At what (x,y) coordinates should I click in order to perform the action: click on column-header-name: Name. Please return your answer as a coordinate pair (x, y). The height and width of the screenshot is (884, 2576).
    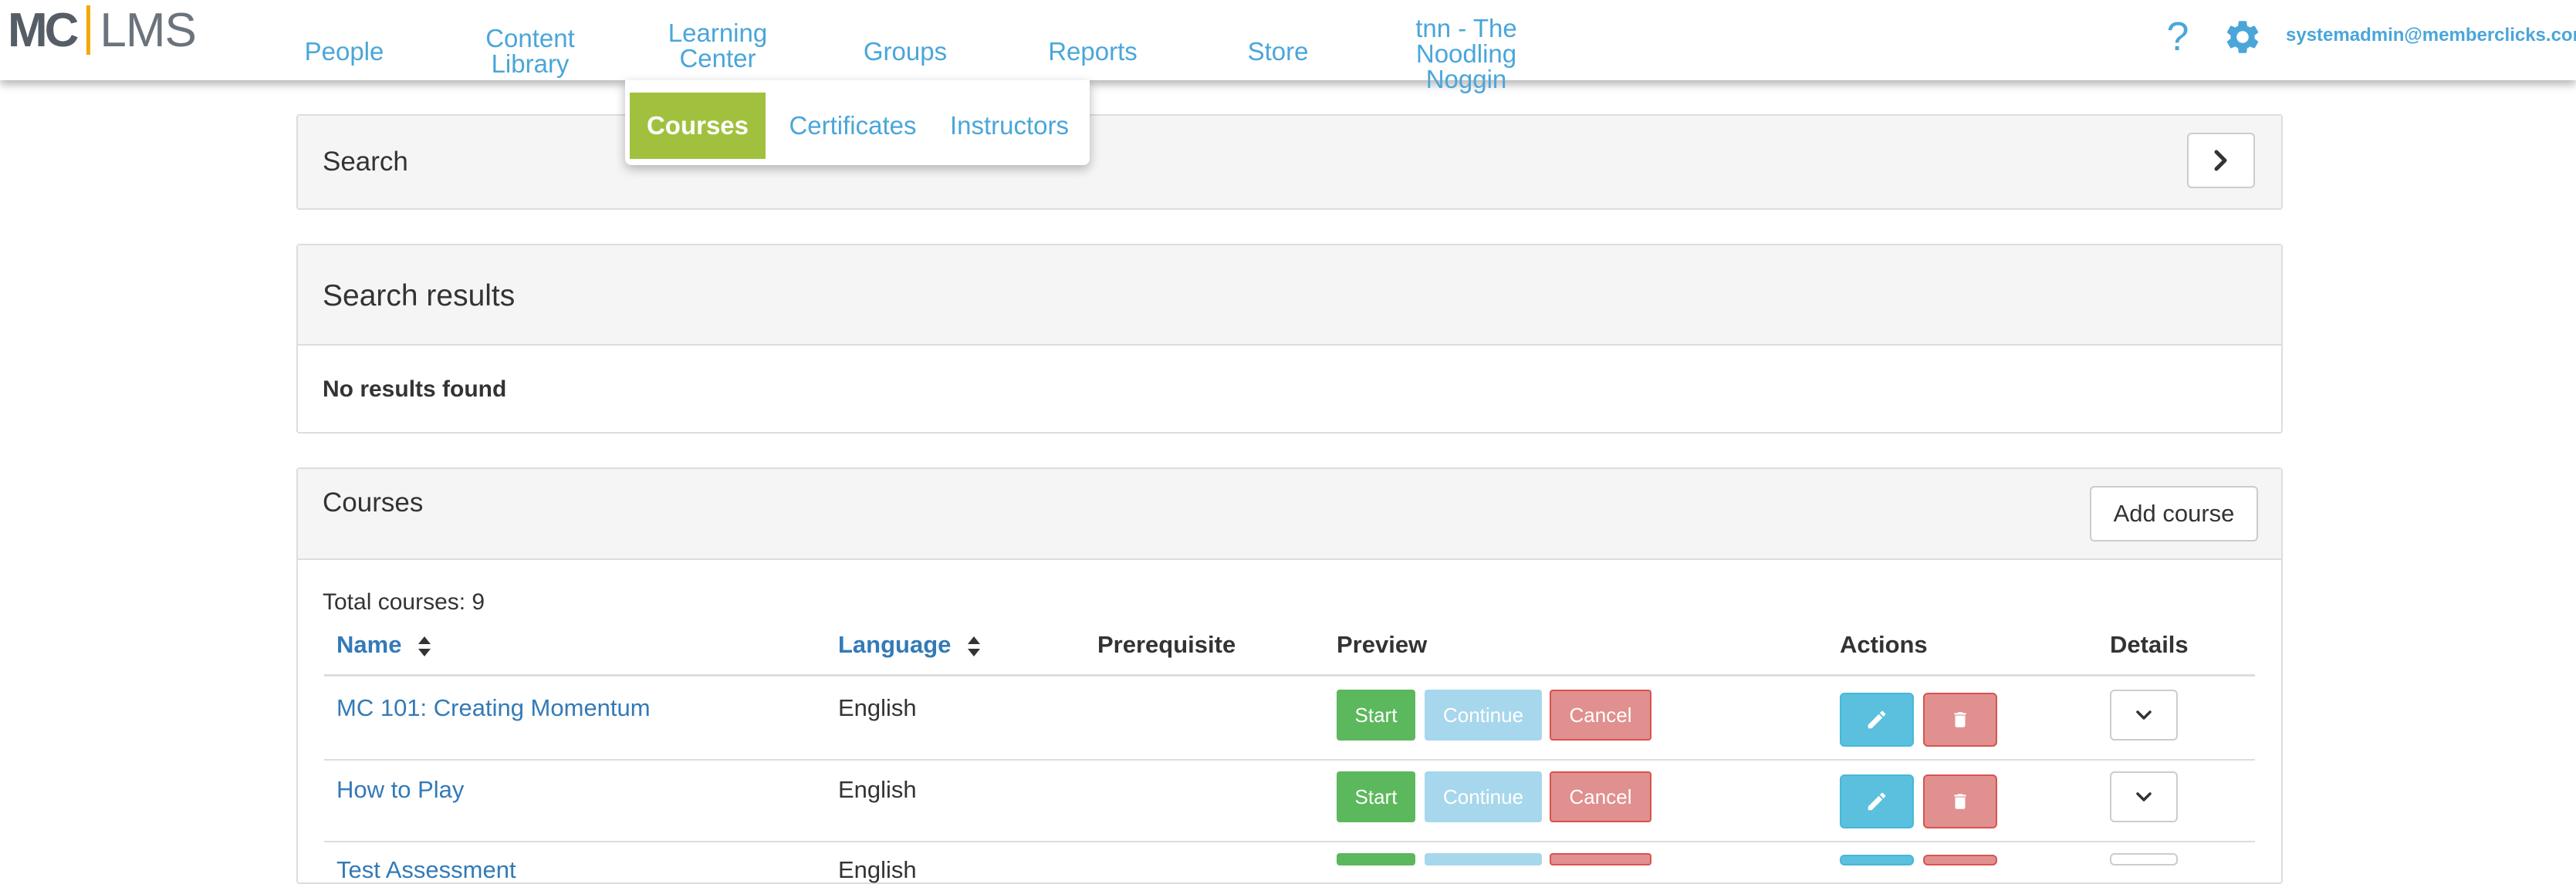
    Looking at the image, I should click on (383, 645).